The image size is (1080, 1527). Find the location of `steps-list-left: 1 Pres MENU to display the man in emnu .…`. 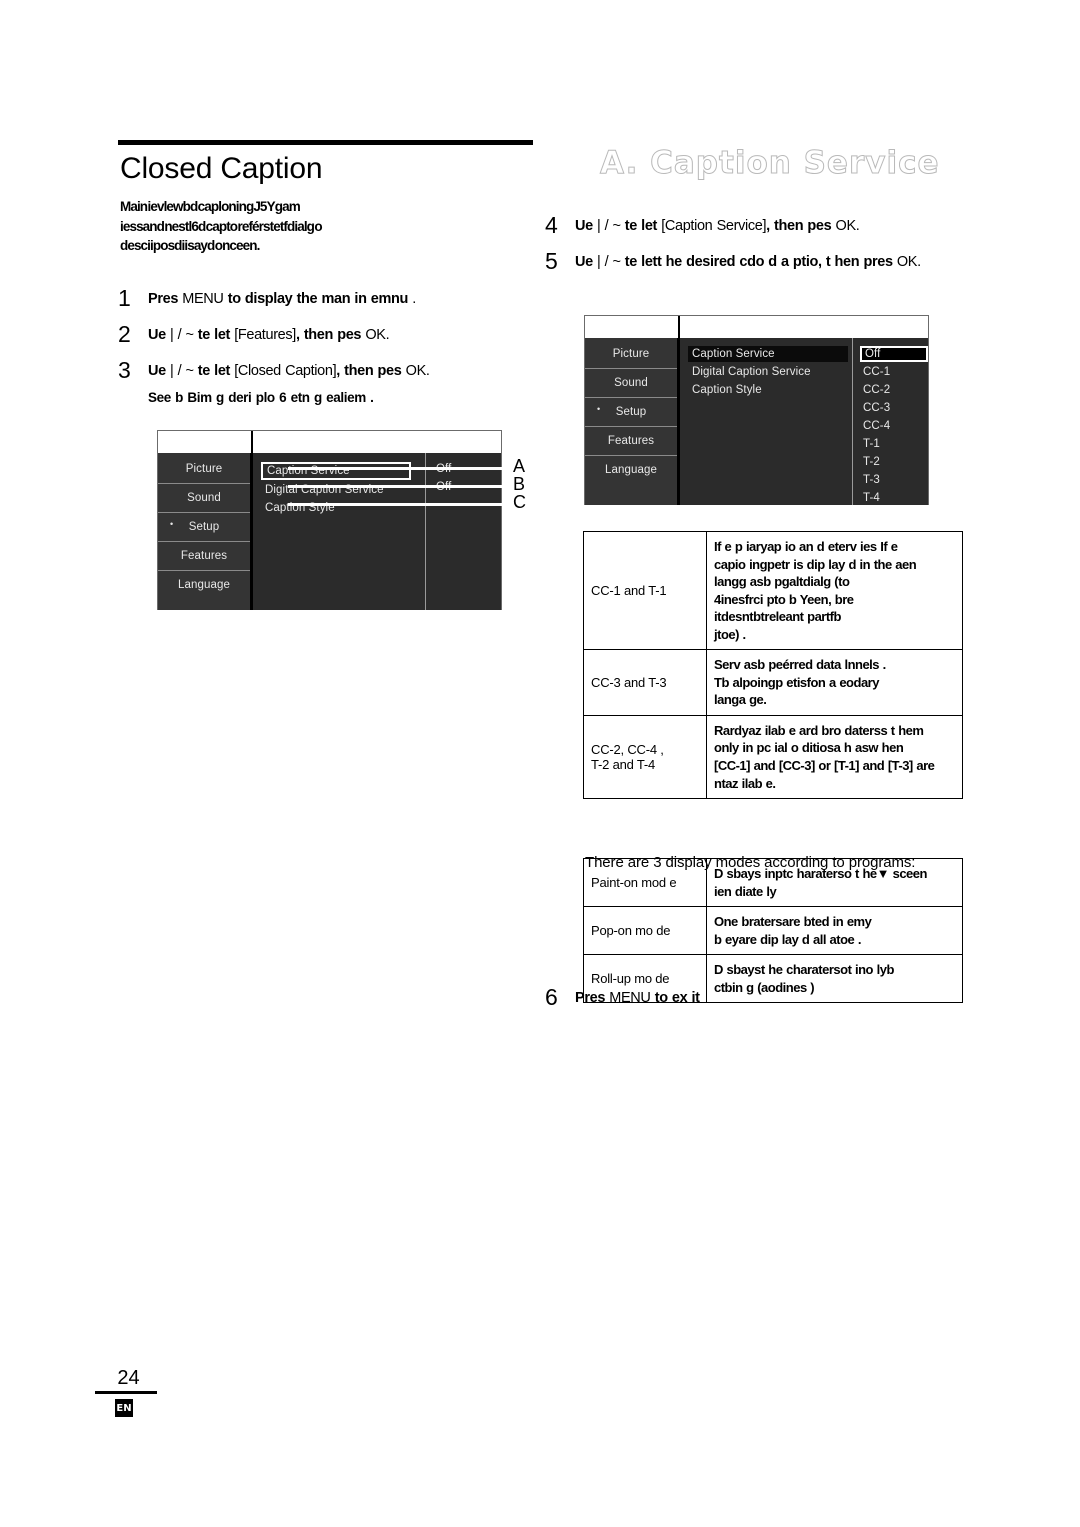

steps-list-left: 1 Pres MENU to display the man in emnu .… is located at coordinates (333, 346).